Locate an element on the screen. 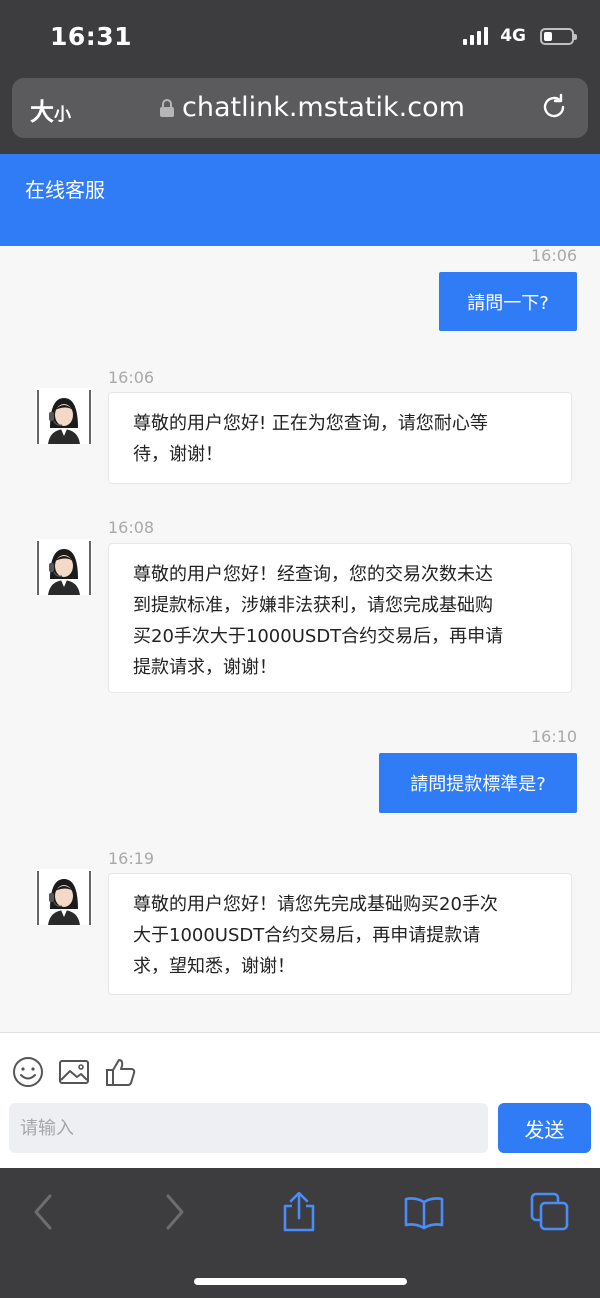 This screenshot has width=600, height=1298. text-size-button: 大小 is located at coordinates (50, 109).